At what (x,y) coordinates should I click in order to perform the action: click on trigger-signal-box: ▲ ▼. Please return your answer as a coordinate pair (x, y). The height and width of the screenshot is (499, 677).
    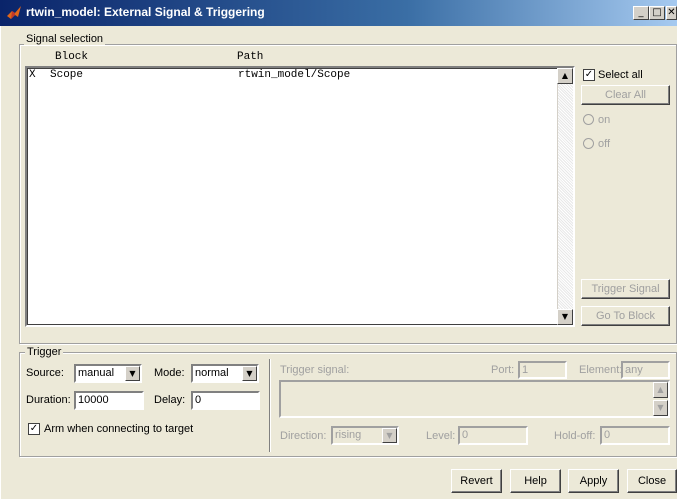
    Looking at the image, I should click on (474, 399).